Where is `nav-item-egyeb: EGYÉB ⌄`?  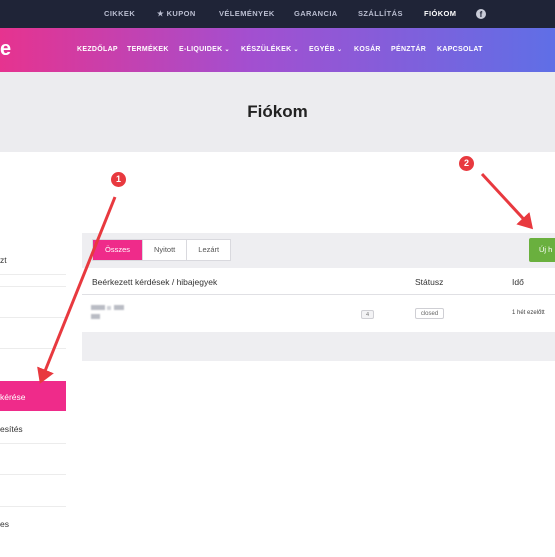
nav-item-egyeb: EGYÉB ⌄ is located at coordinates (325, 50).